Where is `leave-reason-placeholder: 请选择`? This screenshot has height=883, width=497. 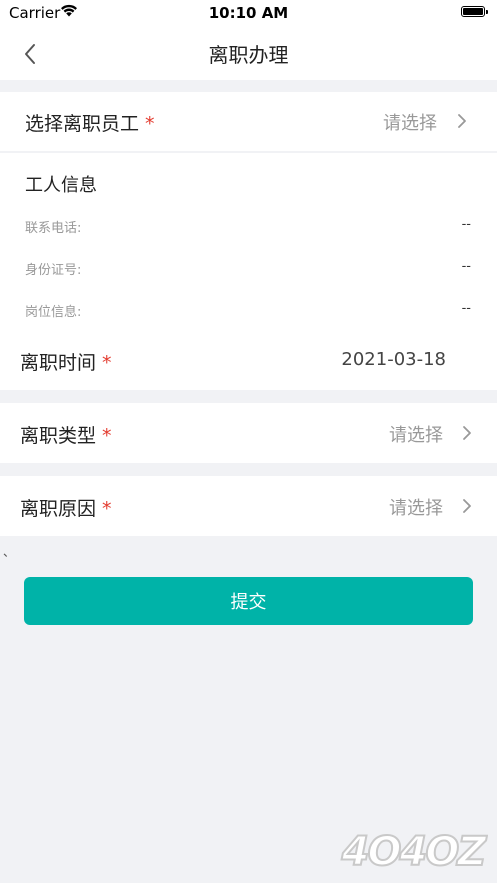 leave-reason-placeholder: 请选择 is located at coordinates (416, 508).